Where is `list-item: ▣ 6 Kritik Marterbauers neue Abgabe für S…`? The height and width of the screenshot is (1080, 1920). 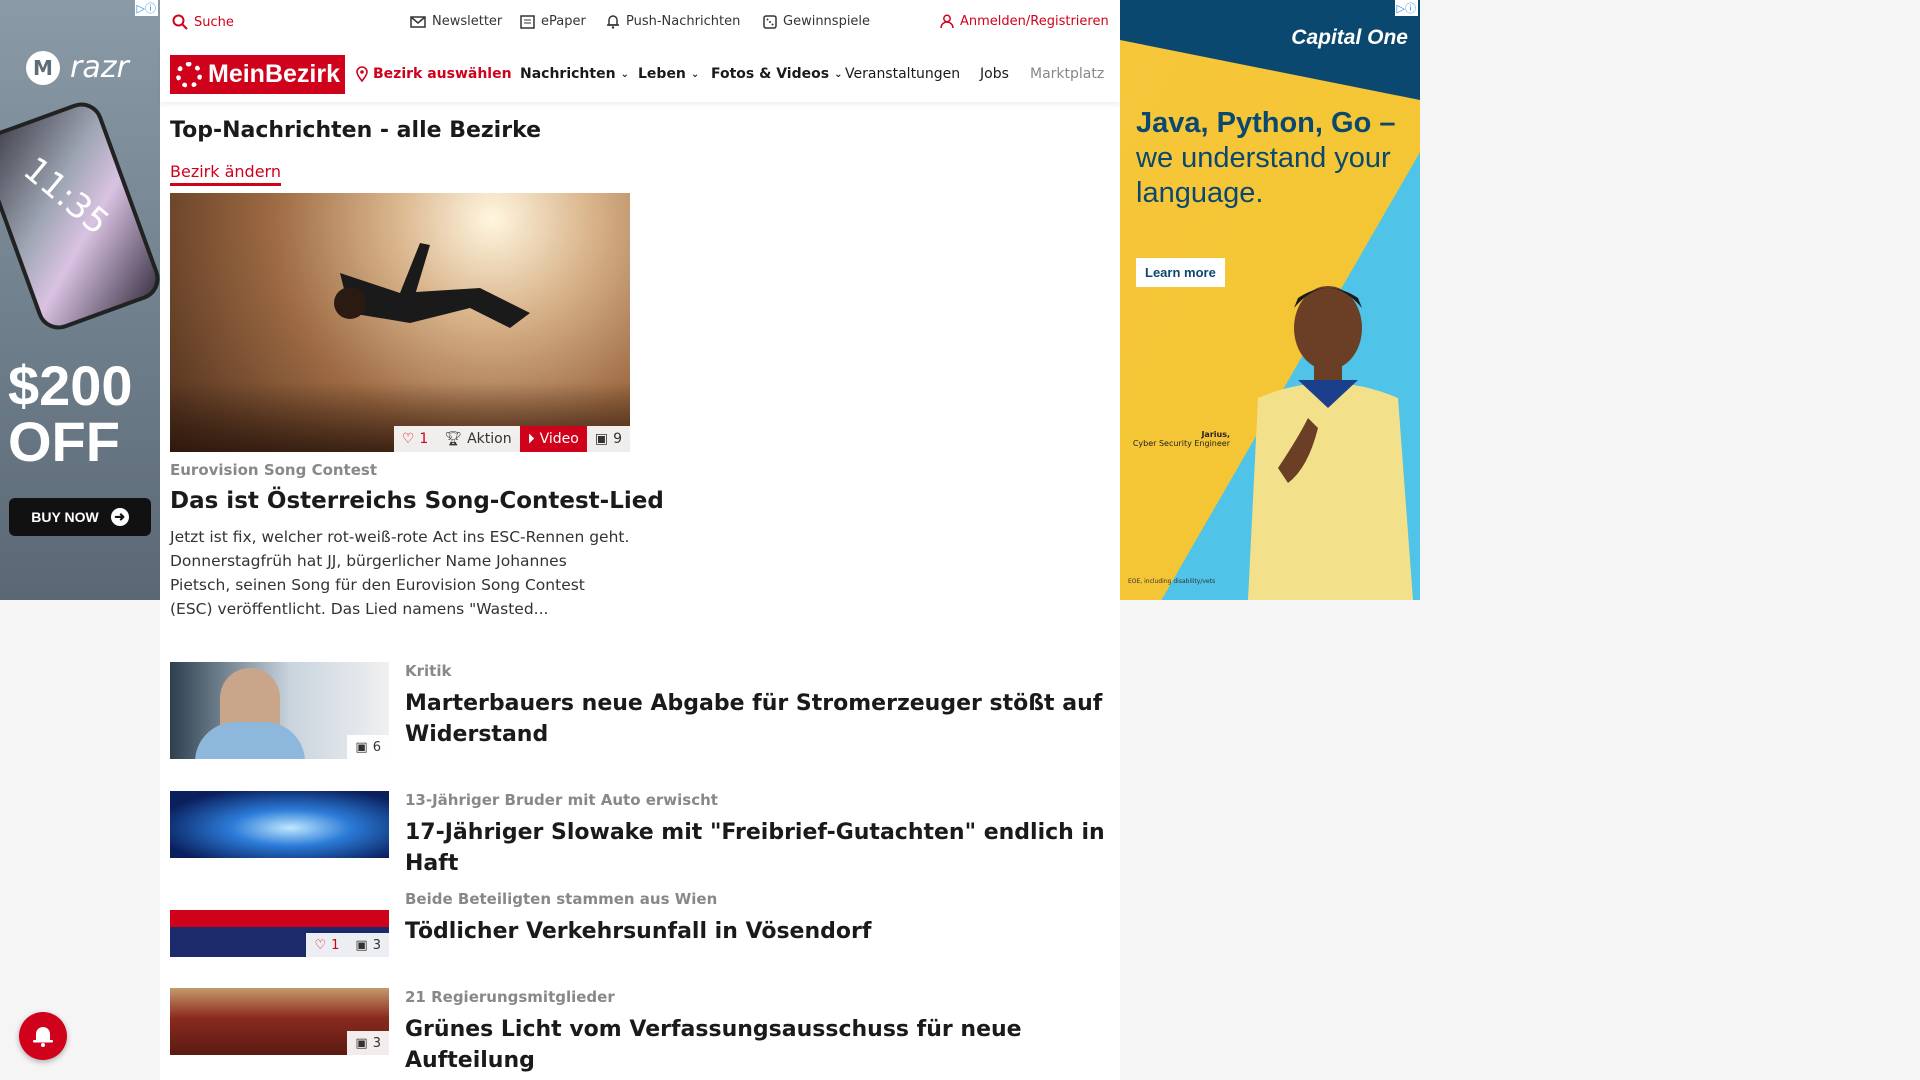 list-item: ▣ 6 Kritik Marterbauers neue Abgabe für S… is located at coordinates (640, 711).